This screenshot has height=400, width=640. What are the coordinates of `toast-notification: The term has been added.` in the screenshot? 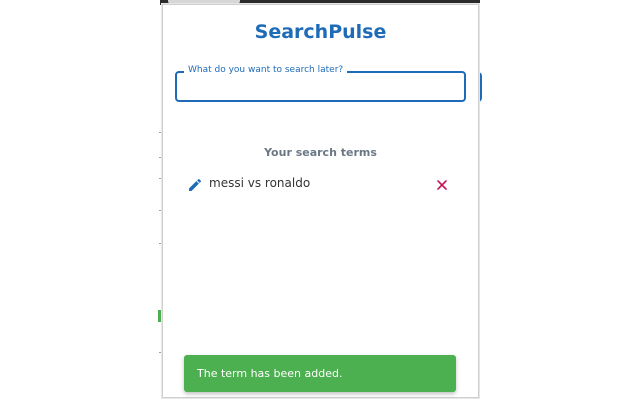 It's located at (320, 373).